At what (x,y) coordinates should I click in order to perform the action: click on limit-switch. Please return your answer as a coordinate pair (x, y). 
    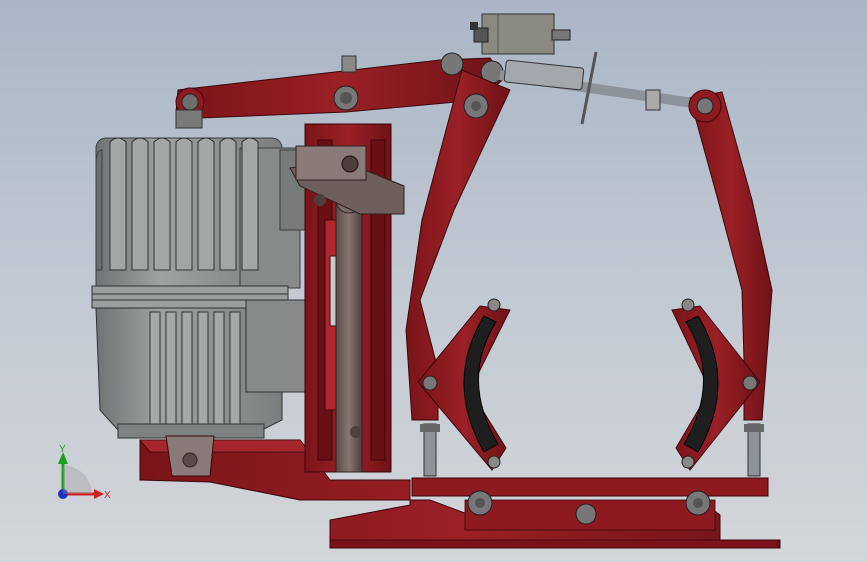
    Looking at the image, I should click on (520, 34).